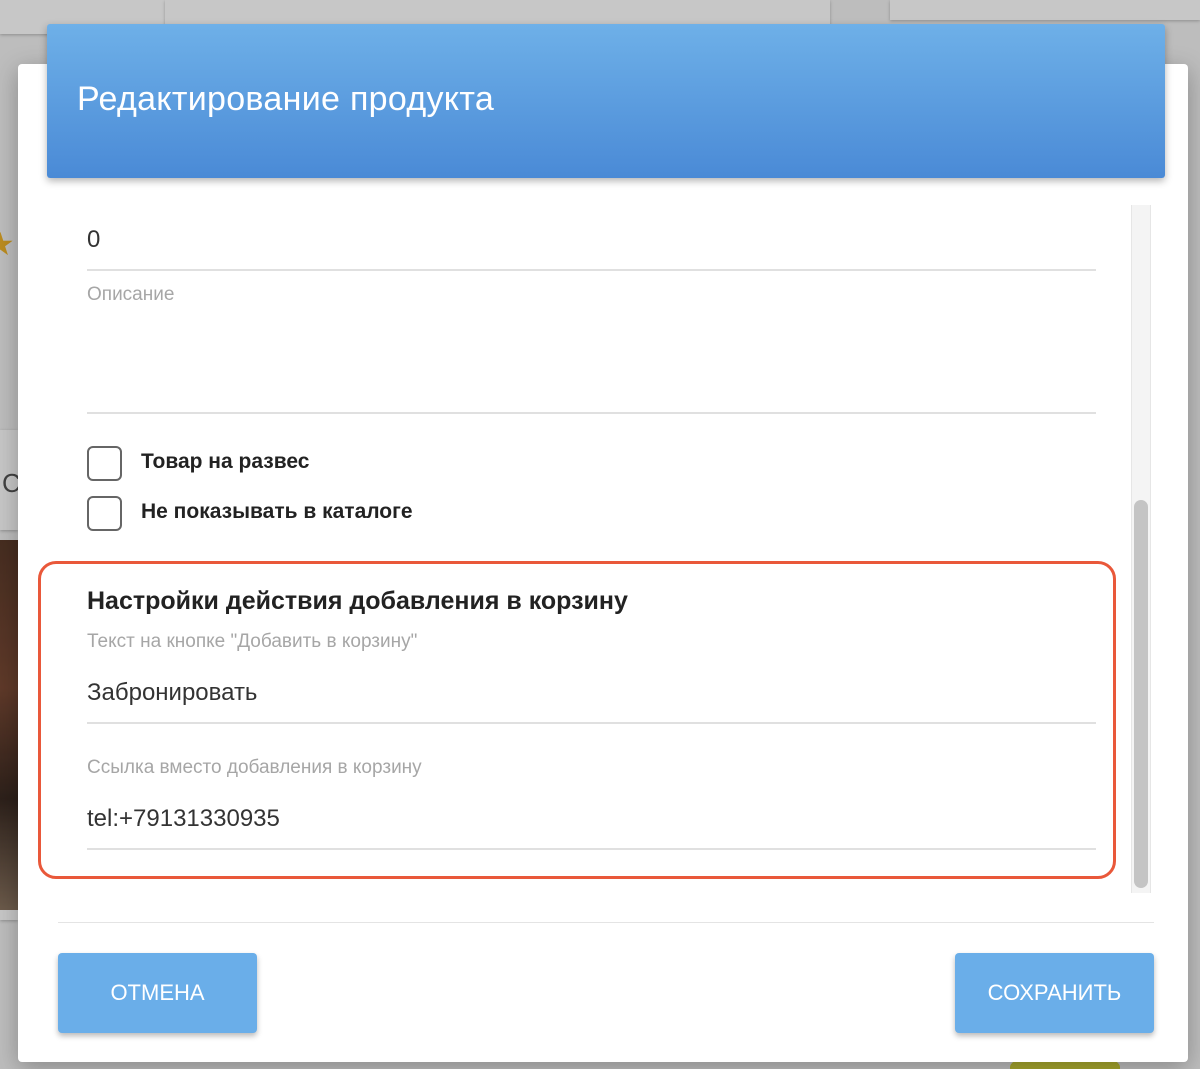 The image size is (1200, 1069). What do you see at coordinates (104, 513) in the screenshot?
I see `hide-in-catalog-checkbox` at bounding box center [104, 513].